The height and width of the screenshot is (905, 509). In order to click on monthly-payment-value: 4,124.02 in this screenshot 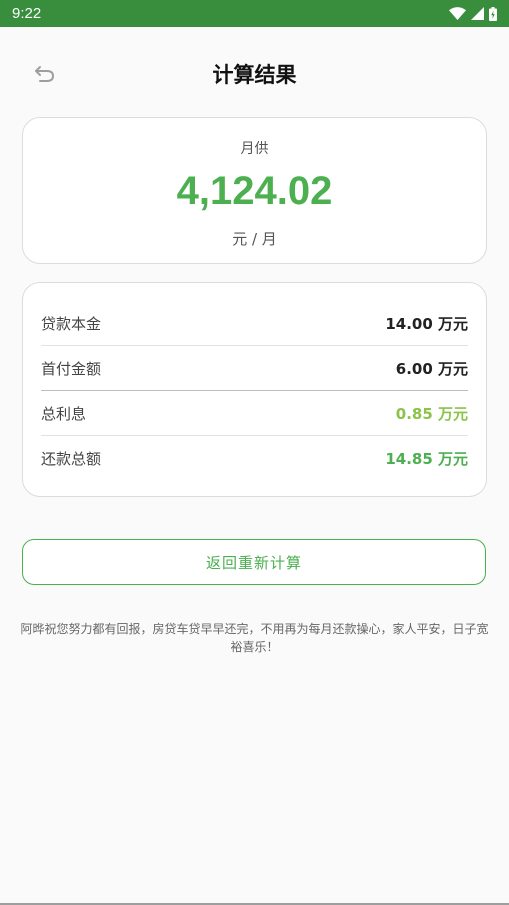, I will do `click(254, 191)`.